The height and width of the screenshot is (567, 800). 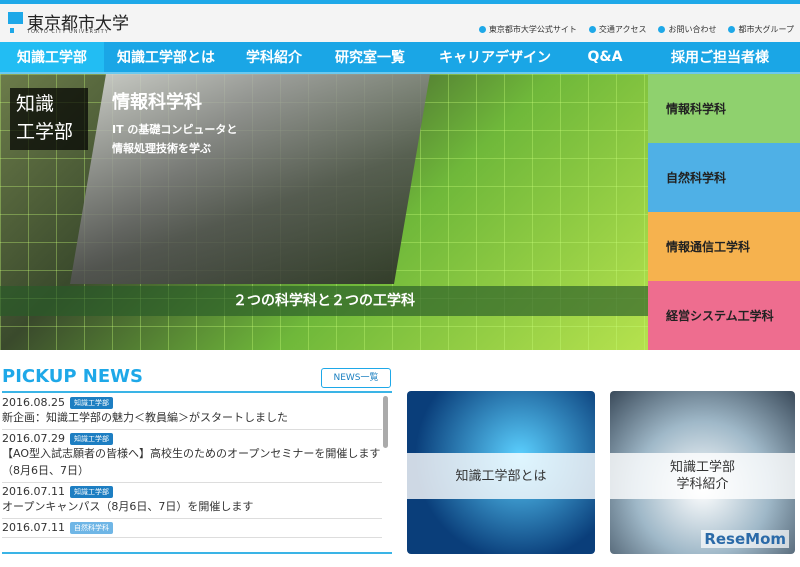 I want to click on nav-career: キャリアデザイン, so click(x=495, y=57).